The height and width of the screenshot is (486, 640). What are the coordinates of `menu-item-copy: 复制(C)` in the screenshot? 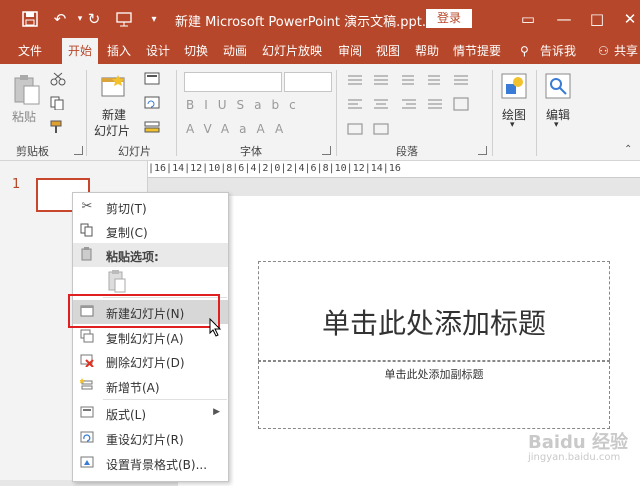 It's located at (150, 231).